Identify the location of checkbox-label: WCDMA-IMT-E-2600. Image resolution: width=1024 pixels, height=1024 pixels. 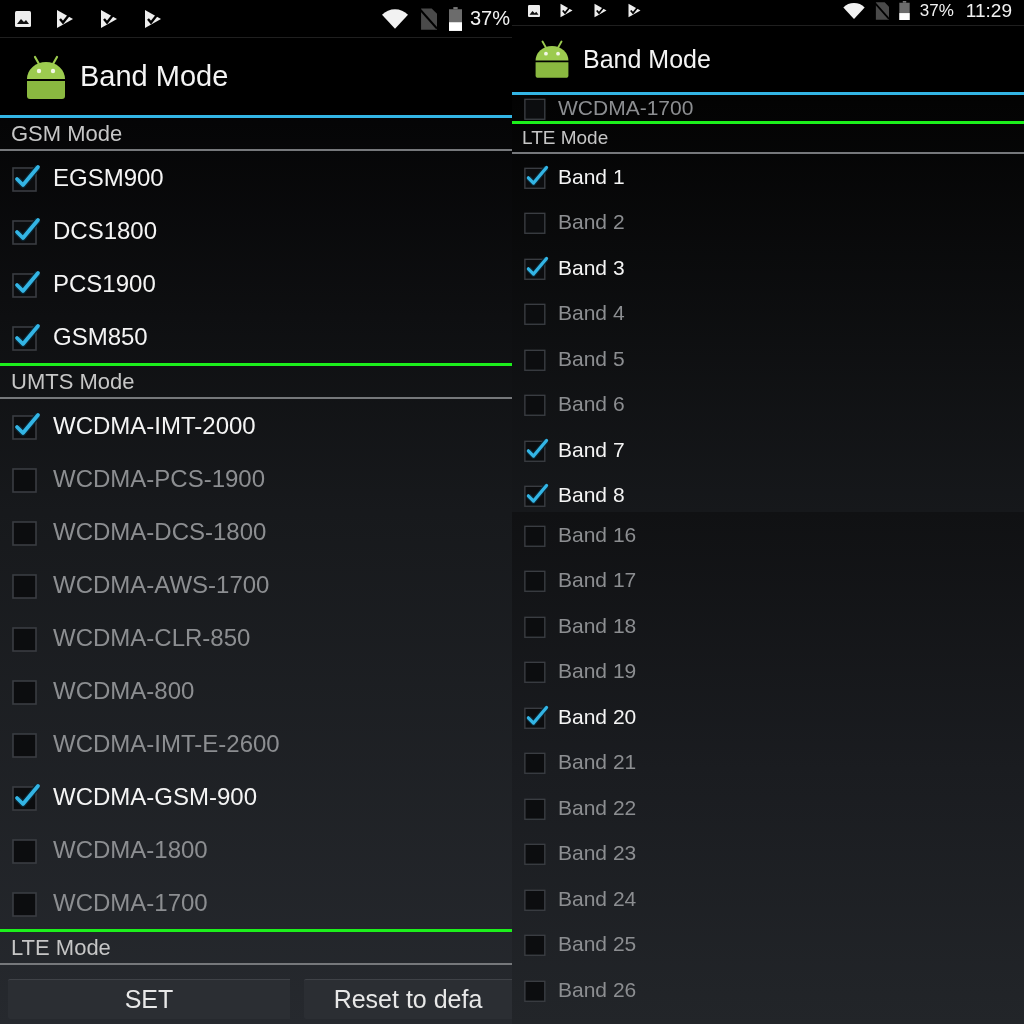
(166, 743).